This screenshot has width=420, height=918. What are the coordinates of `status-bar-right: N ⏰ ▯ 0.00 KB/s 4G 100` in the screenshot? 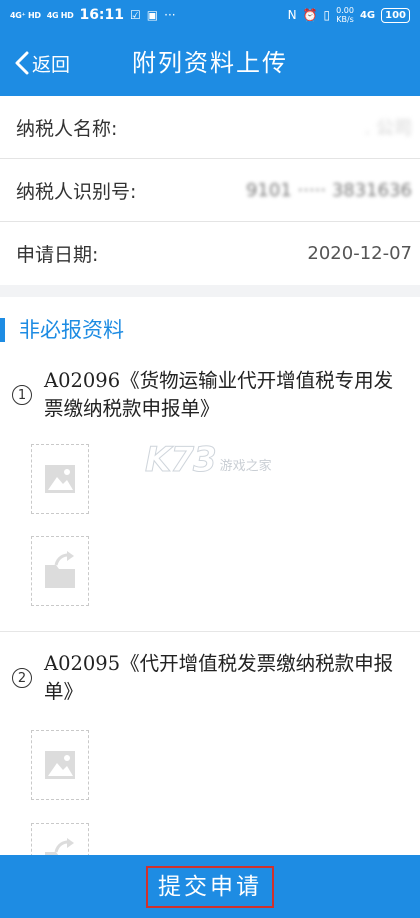 It's located at (349, 15).